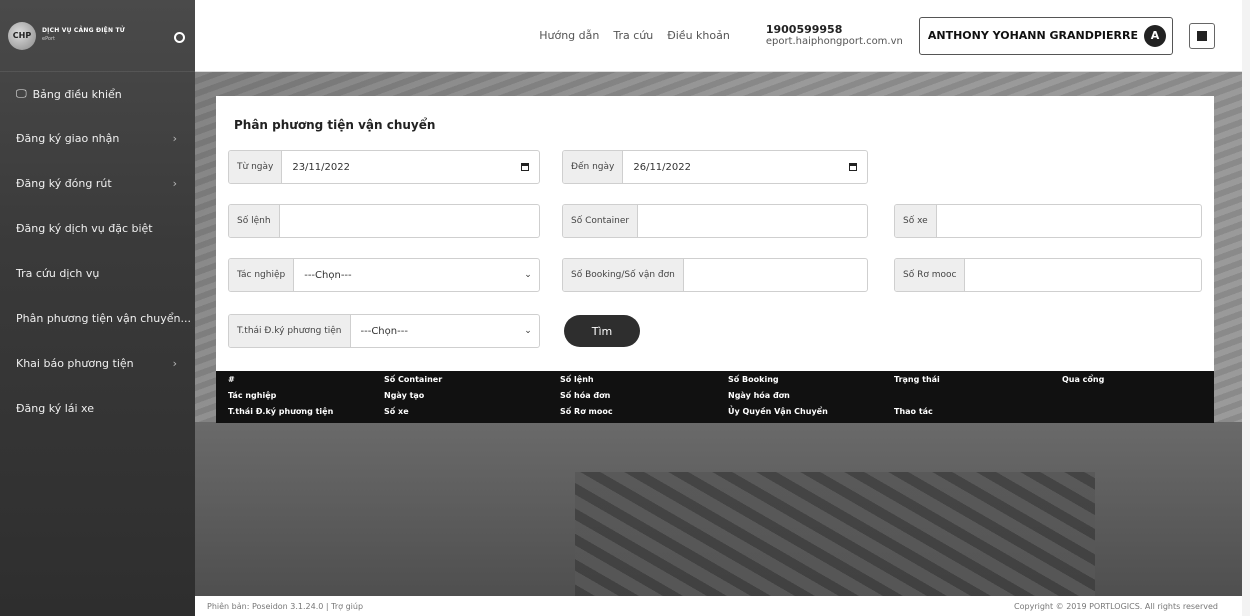  Describe the element at coordinates (396, 167) in the screenshot. I see `from-date-value: 23/11/2022` at that location.